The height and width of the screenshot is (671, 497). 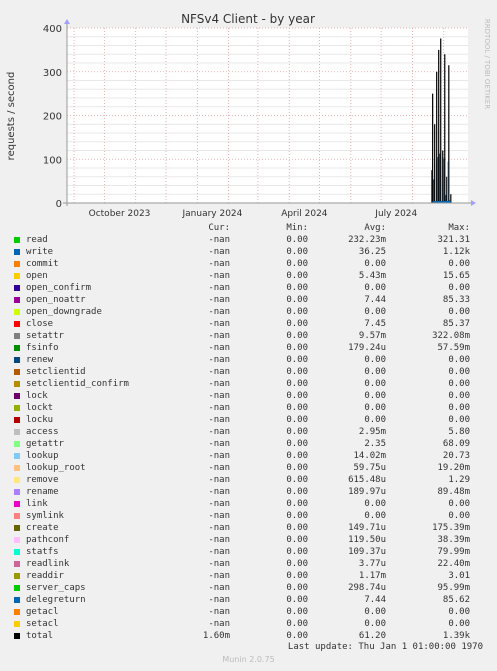 I want to click on legend-name: readlink, so click(x=48, y=564).